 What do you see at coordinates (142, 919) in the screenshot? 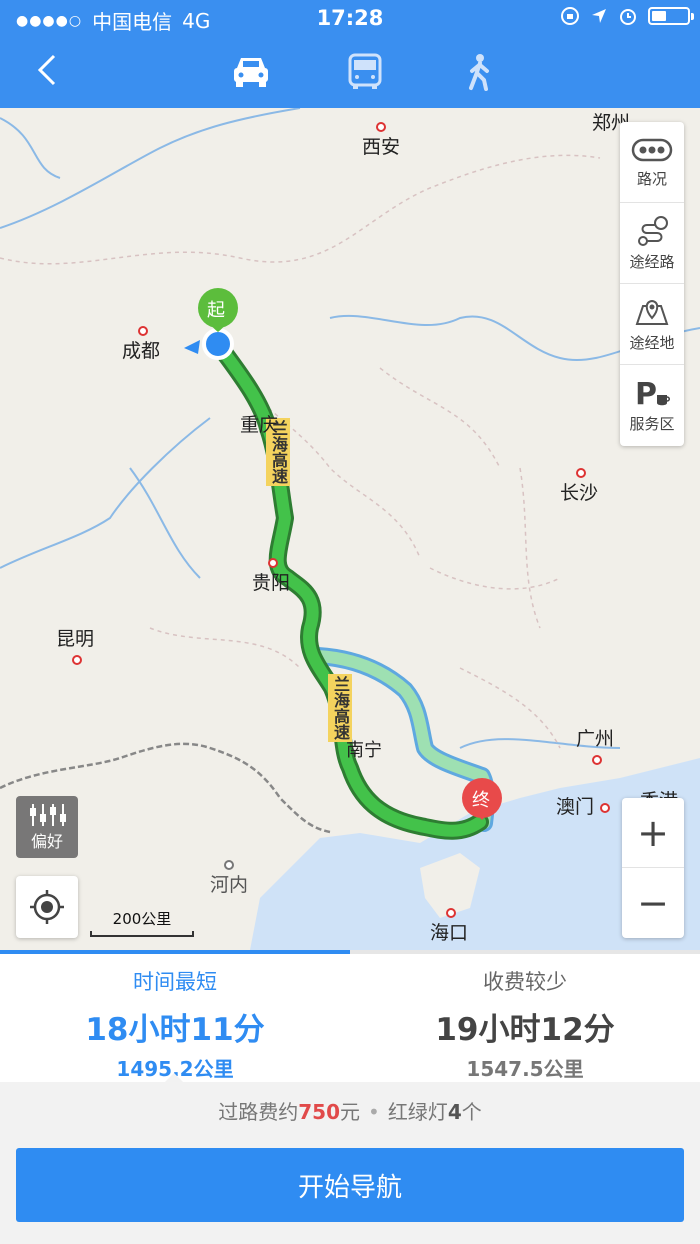
I see `scale-label: 200公里` at bounding box center [142, 919].